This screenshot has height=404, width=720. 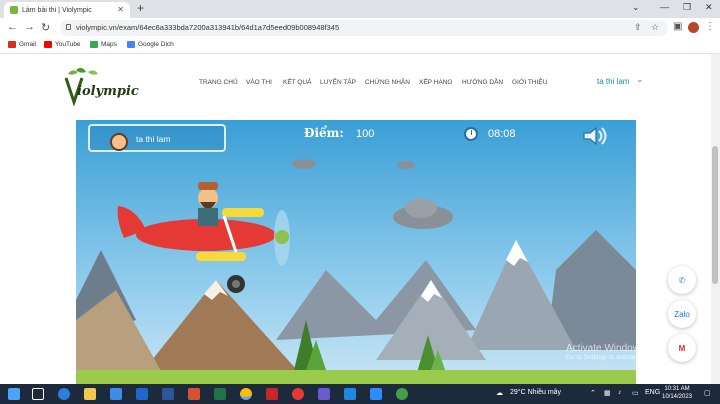 What do you see at coordinates (655, 27) in the screenshot?
I see `bookmark-star-icon: ☆` at bounding box center [655, 27].